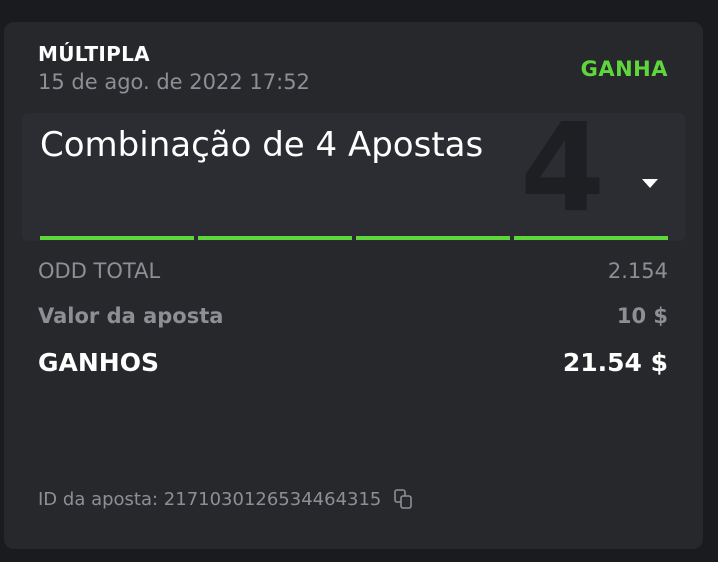 The image size is (718, 562). What do you see at coordinates (210, 499) in the screenshot?
I see `bet-id-text: ID da aposta: 2171030126534464315` at bounding box center [210, 499].